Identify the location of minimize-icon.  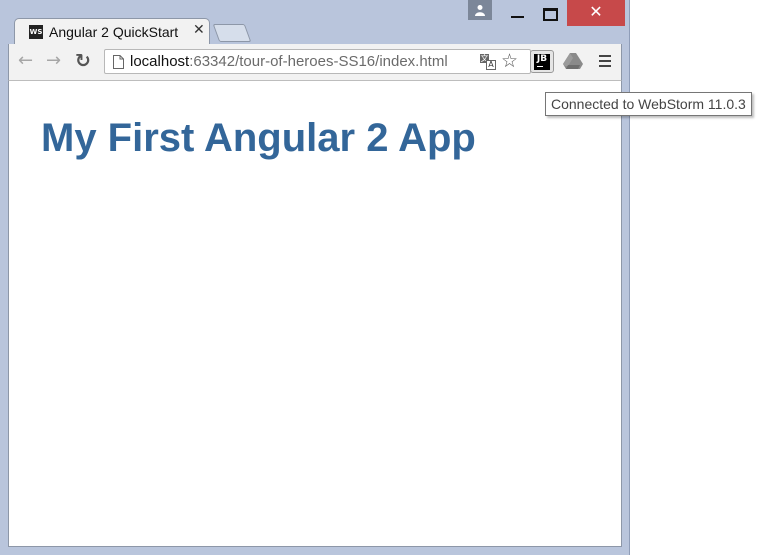
(517, 13).